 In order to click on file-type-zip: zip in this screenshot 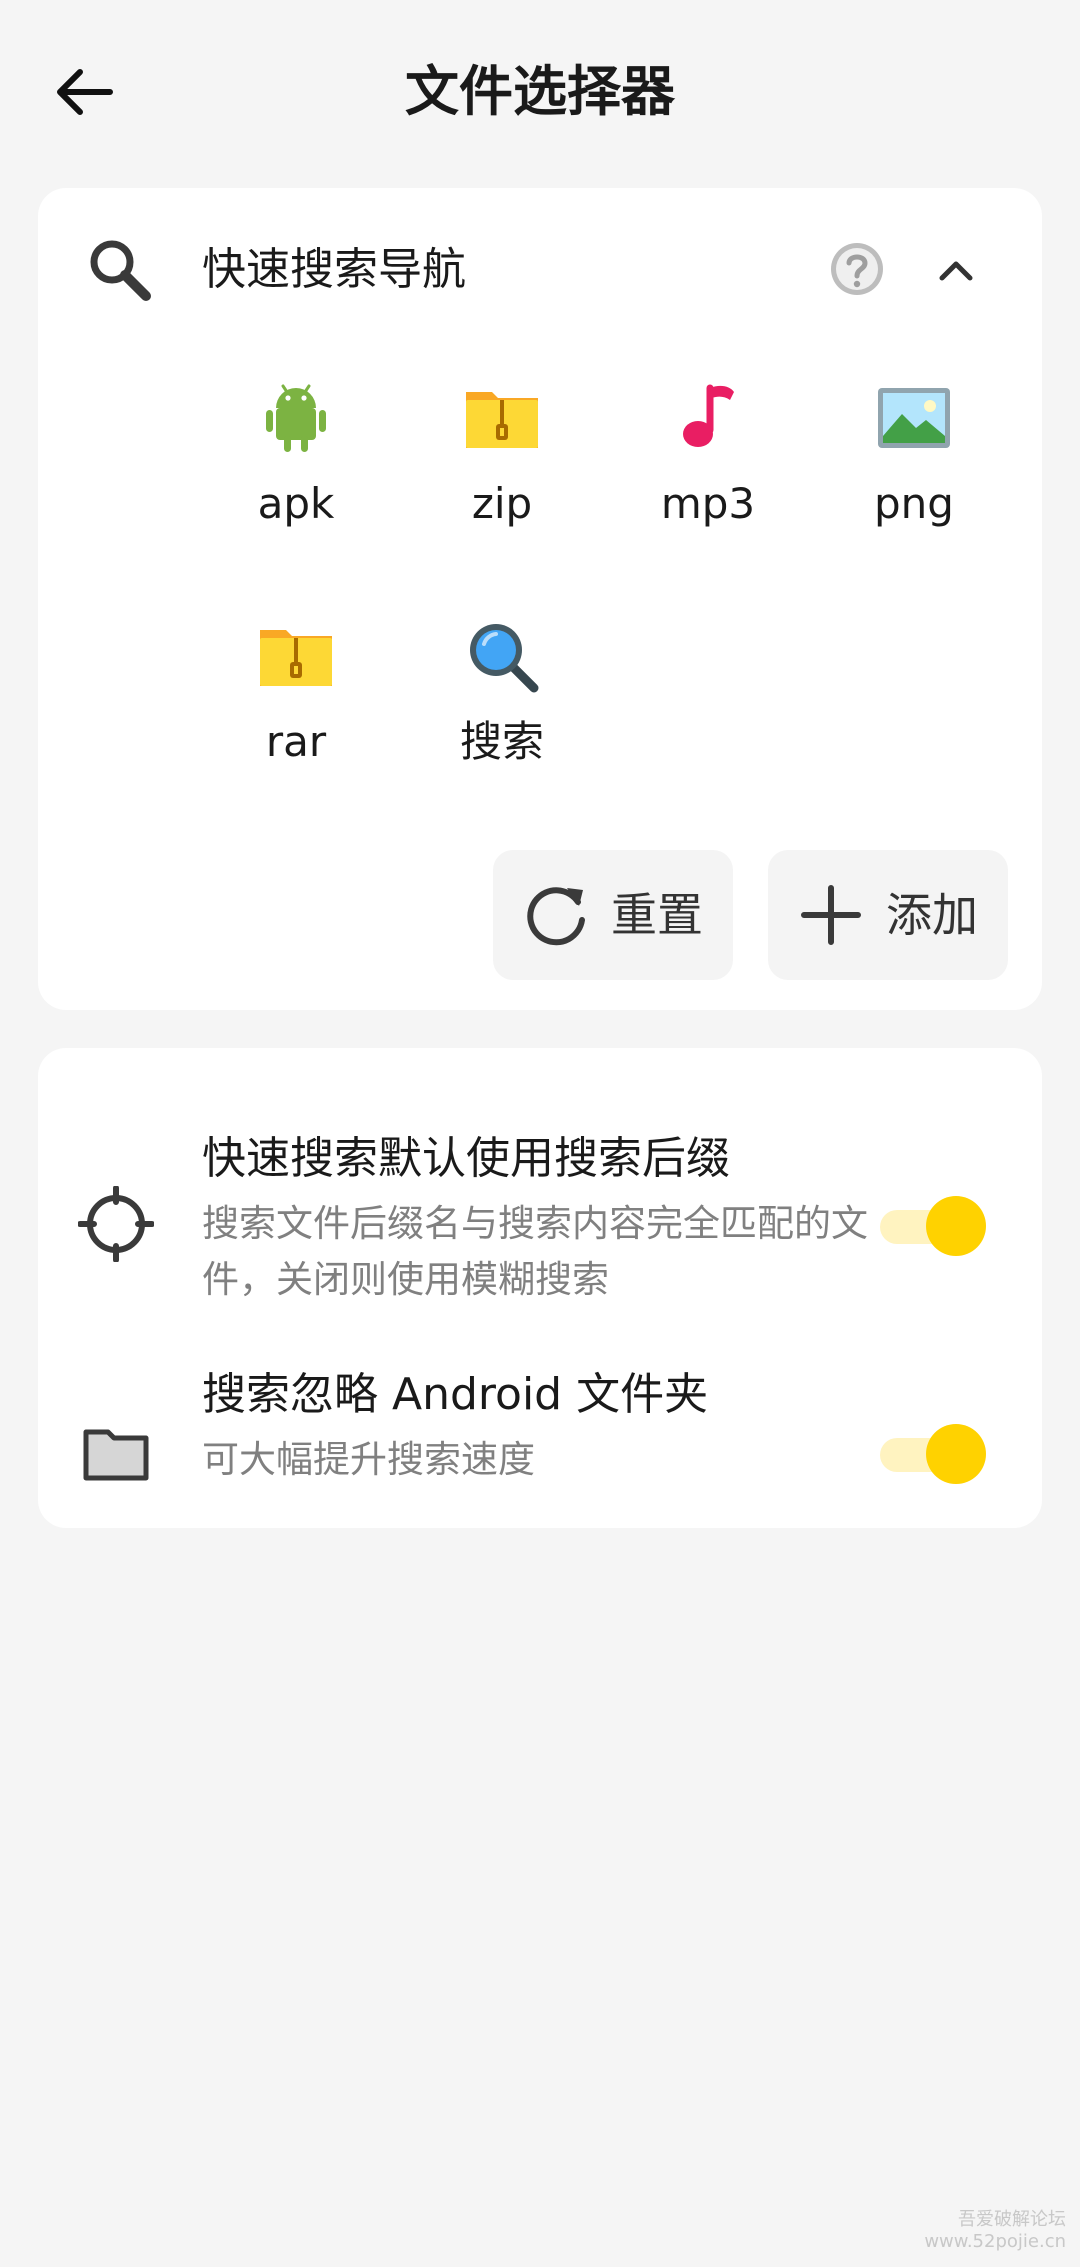, I will do `click(502, 478)`.